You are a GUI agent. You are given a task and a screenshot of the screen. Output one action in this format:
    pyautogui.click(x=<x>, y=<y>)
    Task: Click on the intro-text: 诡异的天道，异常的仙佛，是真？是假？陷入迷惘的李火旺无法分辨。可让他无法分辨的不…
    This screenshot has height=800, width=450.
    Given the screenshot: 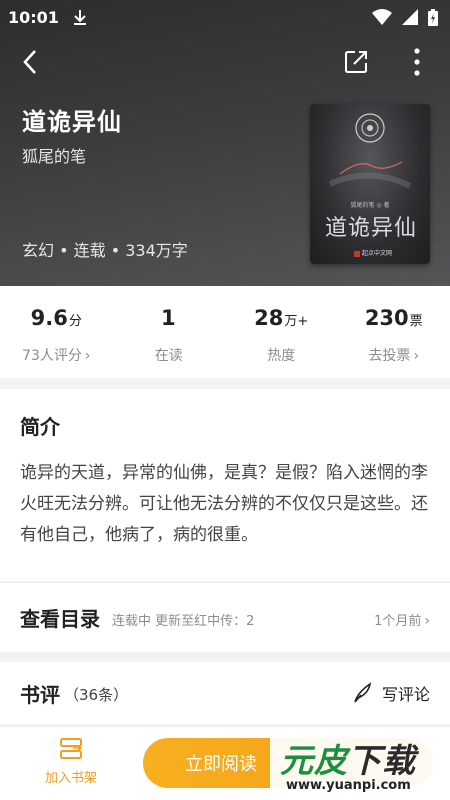 What is the action you would take?
    pyautogui.click(x=224, y=504)
    